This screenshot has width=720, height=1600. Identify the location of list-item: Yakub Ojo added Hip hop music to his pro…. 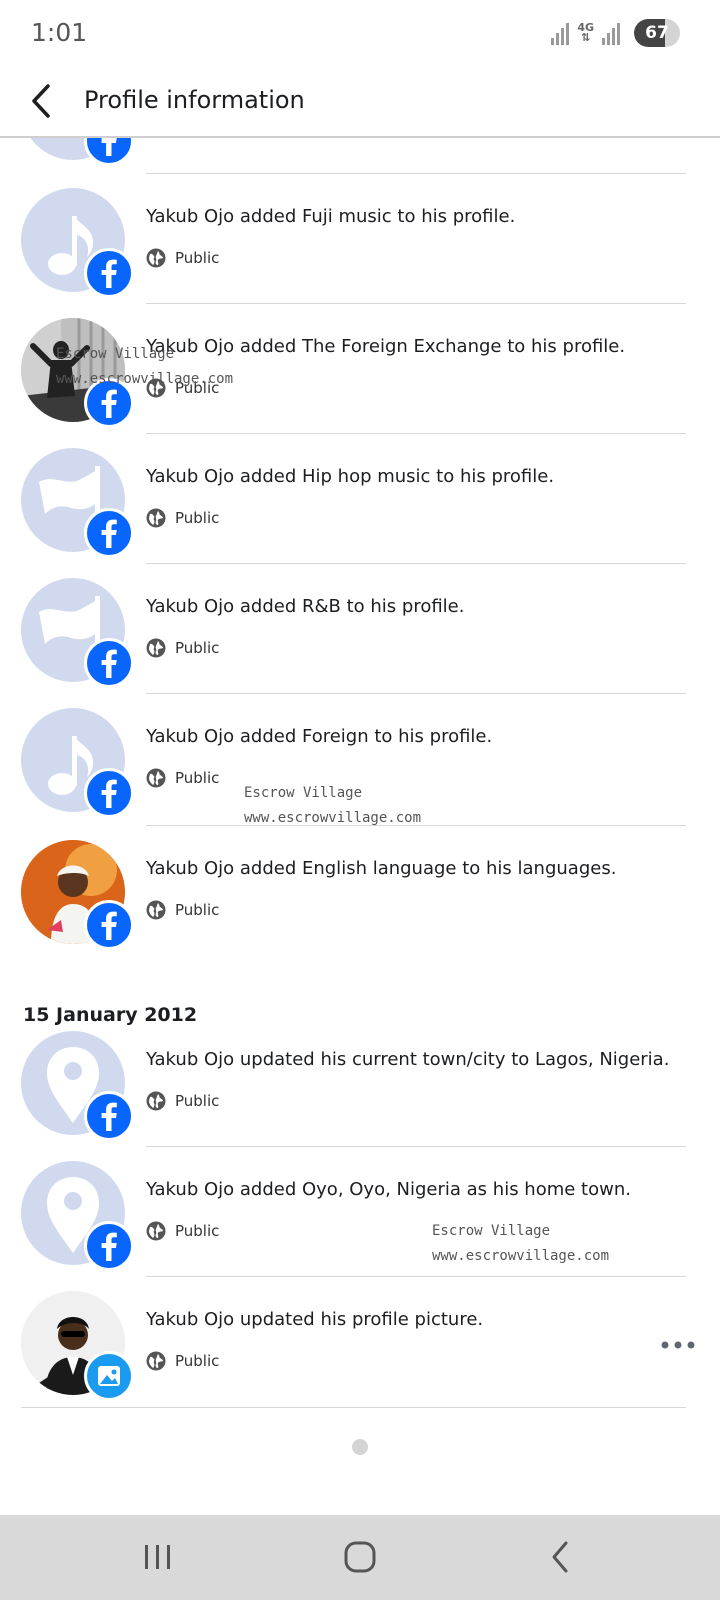
(360, 513).